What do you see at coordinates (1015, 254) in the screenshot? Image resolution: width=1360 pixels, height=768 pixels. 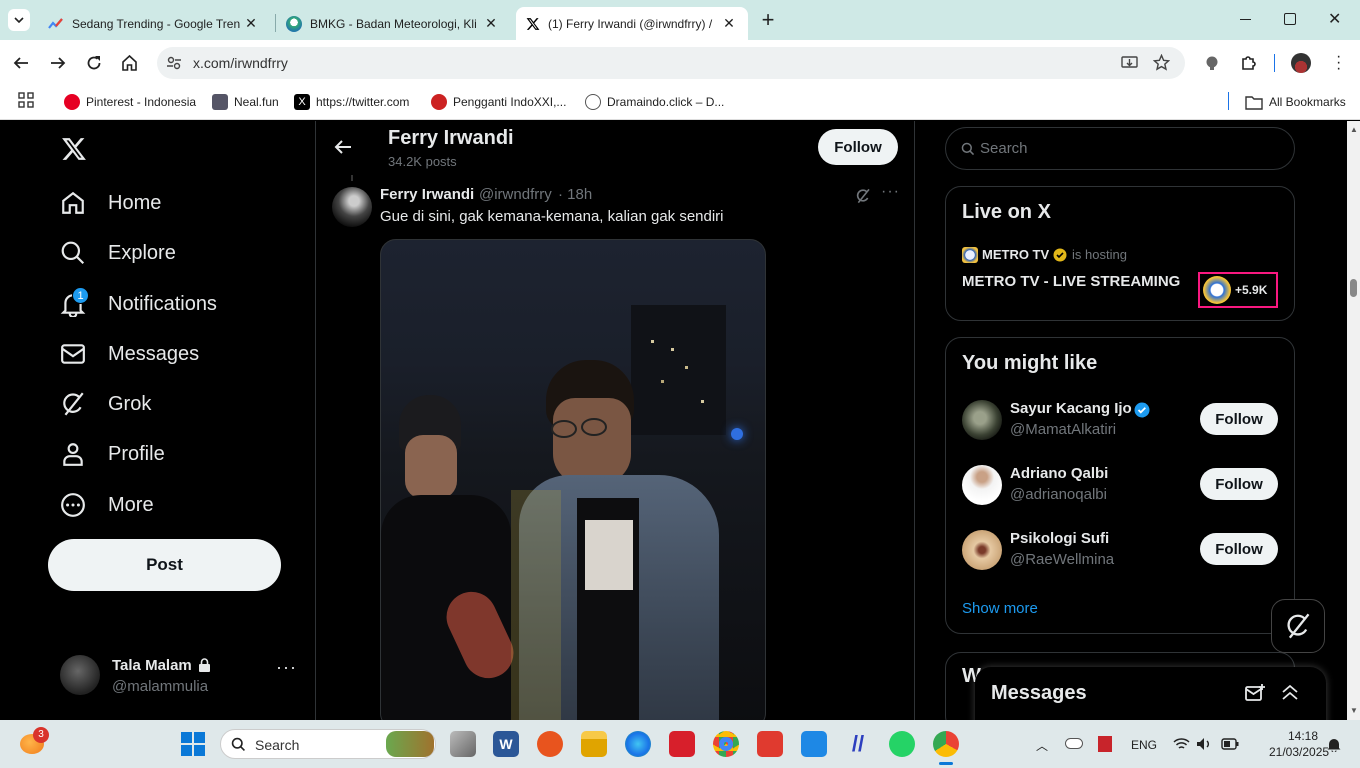 I see `live-host-name: METRO TV` at bounding box center [1015, 254].